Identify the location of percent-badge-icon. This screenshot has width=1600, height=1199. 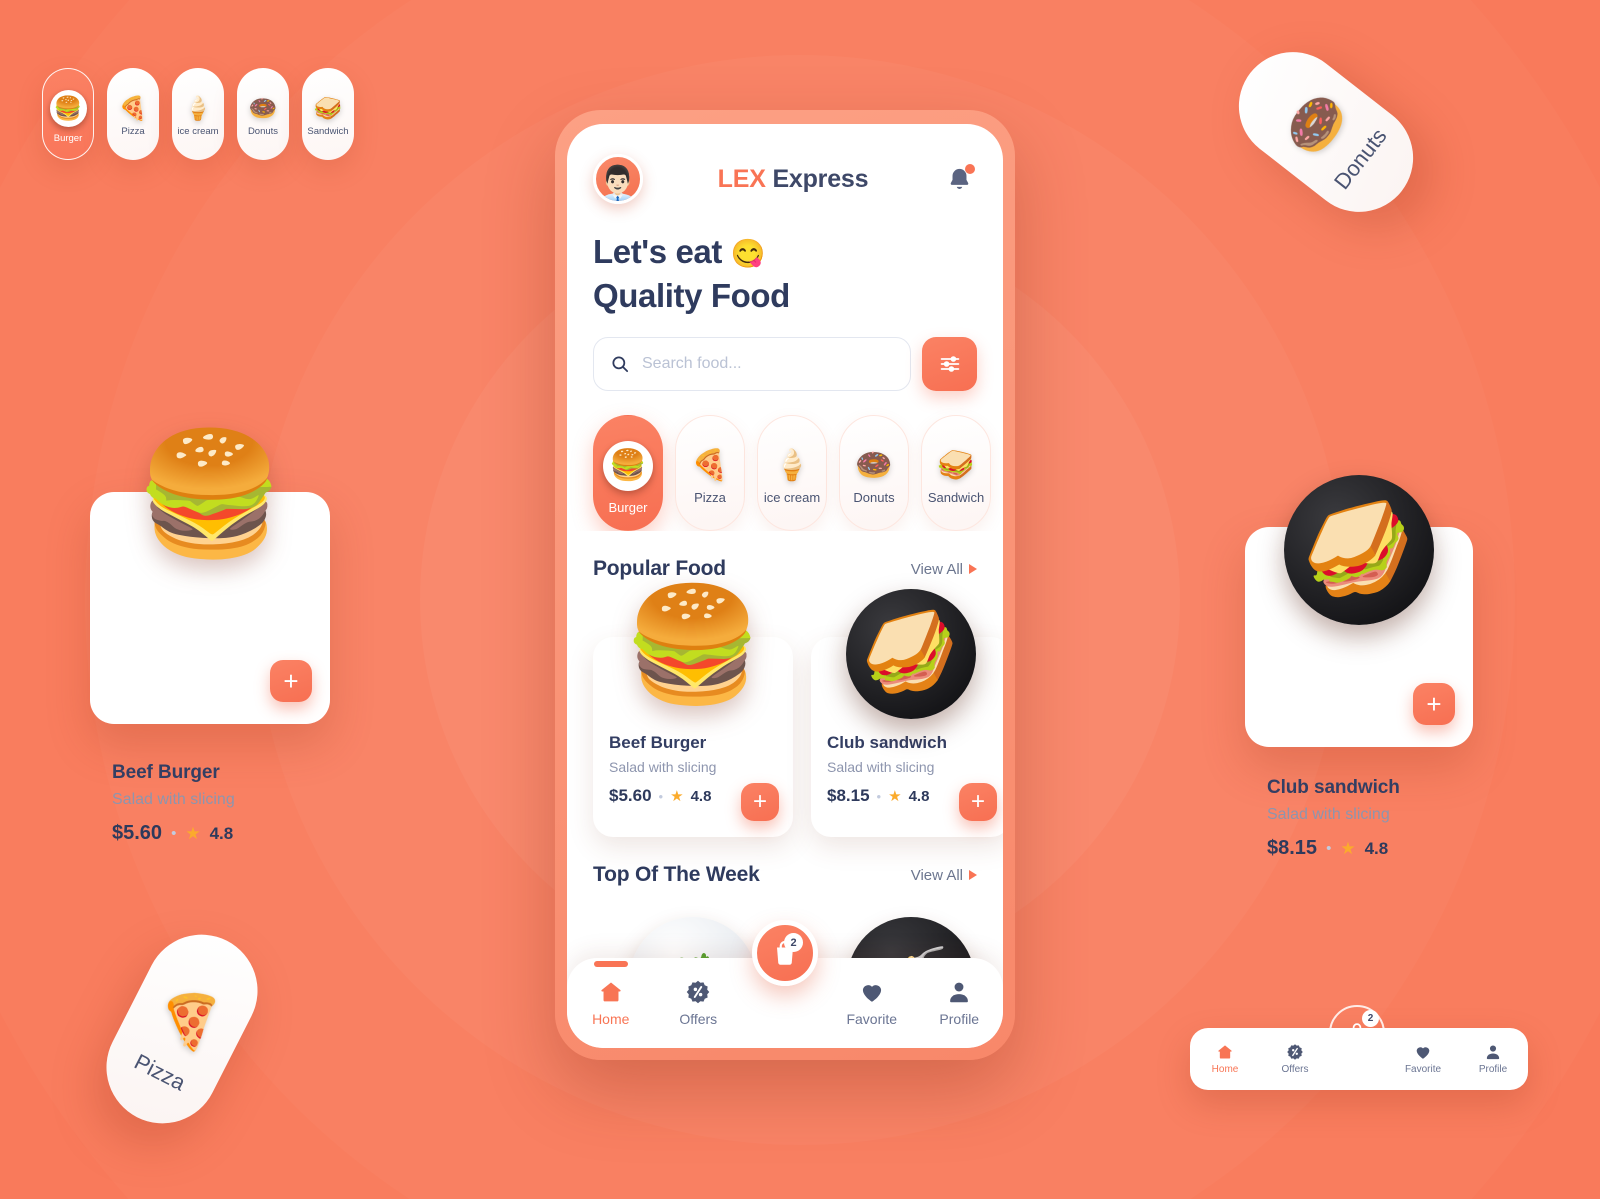
(1295, 1052).